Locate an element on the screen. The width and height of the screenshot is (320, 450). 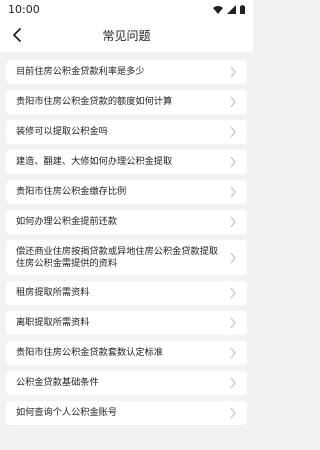
faq-item: 装修可以提取公积金吗 is located at coordinates (126, 132).